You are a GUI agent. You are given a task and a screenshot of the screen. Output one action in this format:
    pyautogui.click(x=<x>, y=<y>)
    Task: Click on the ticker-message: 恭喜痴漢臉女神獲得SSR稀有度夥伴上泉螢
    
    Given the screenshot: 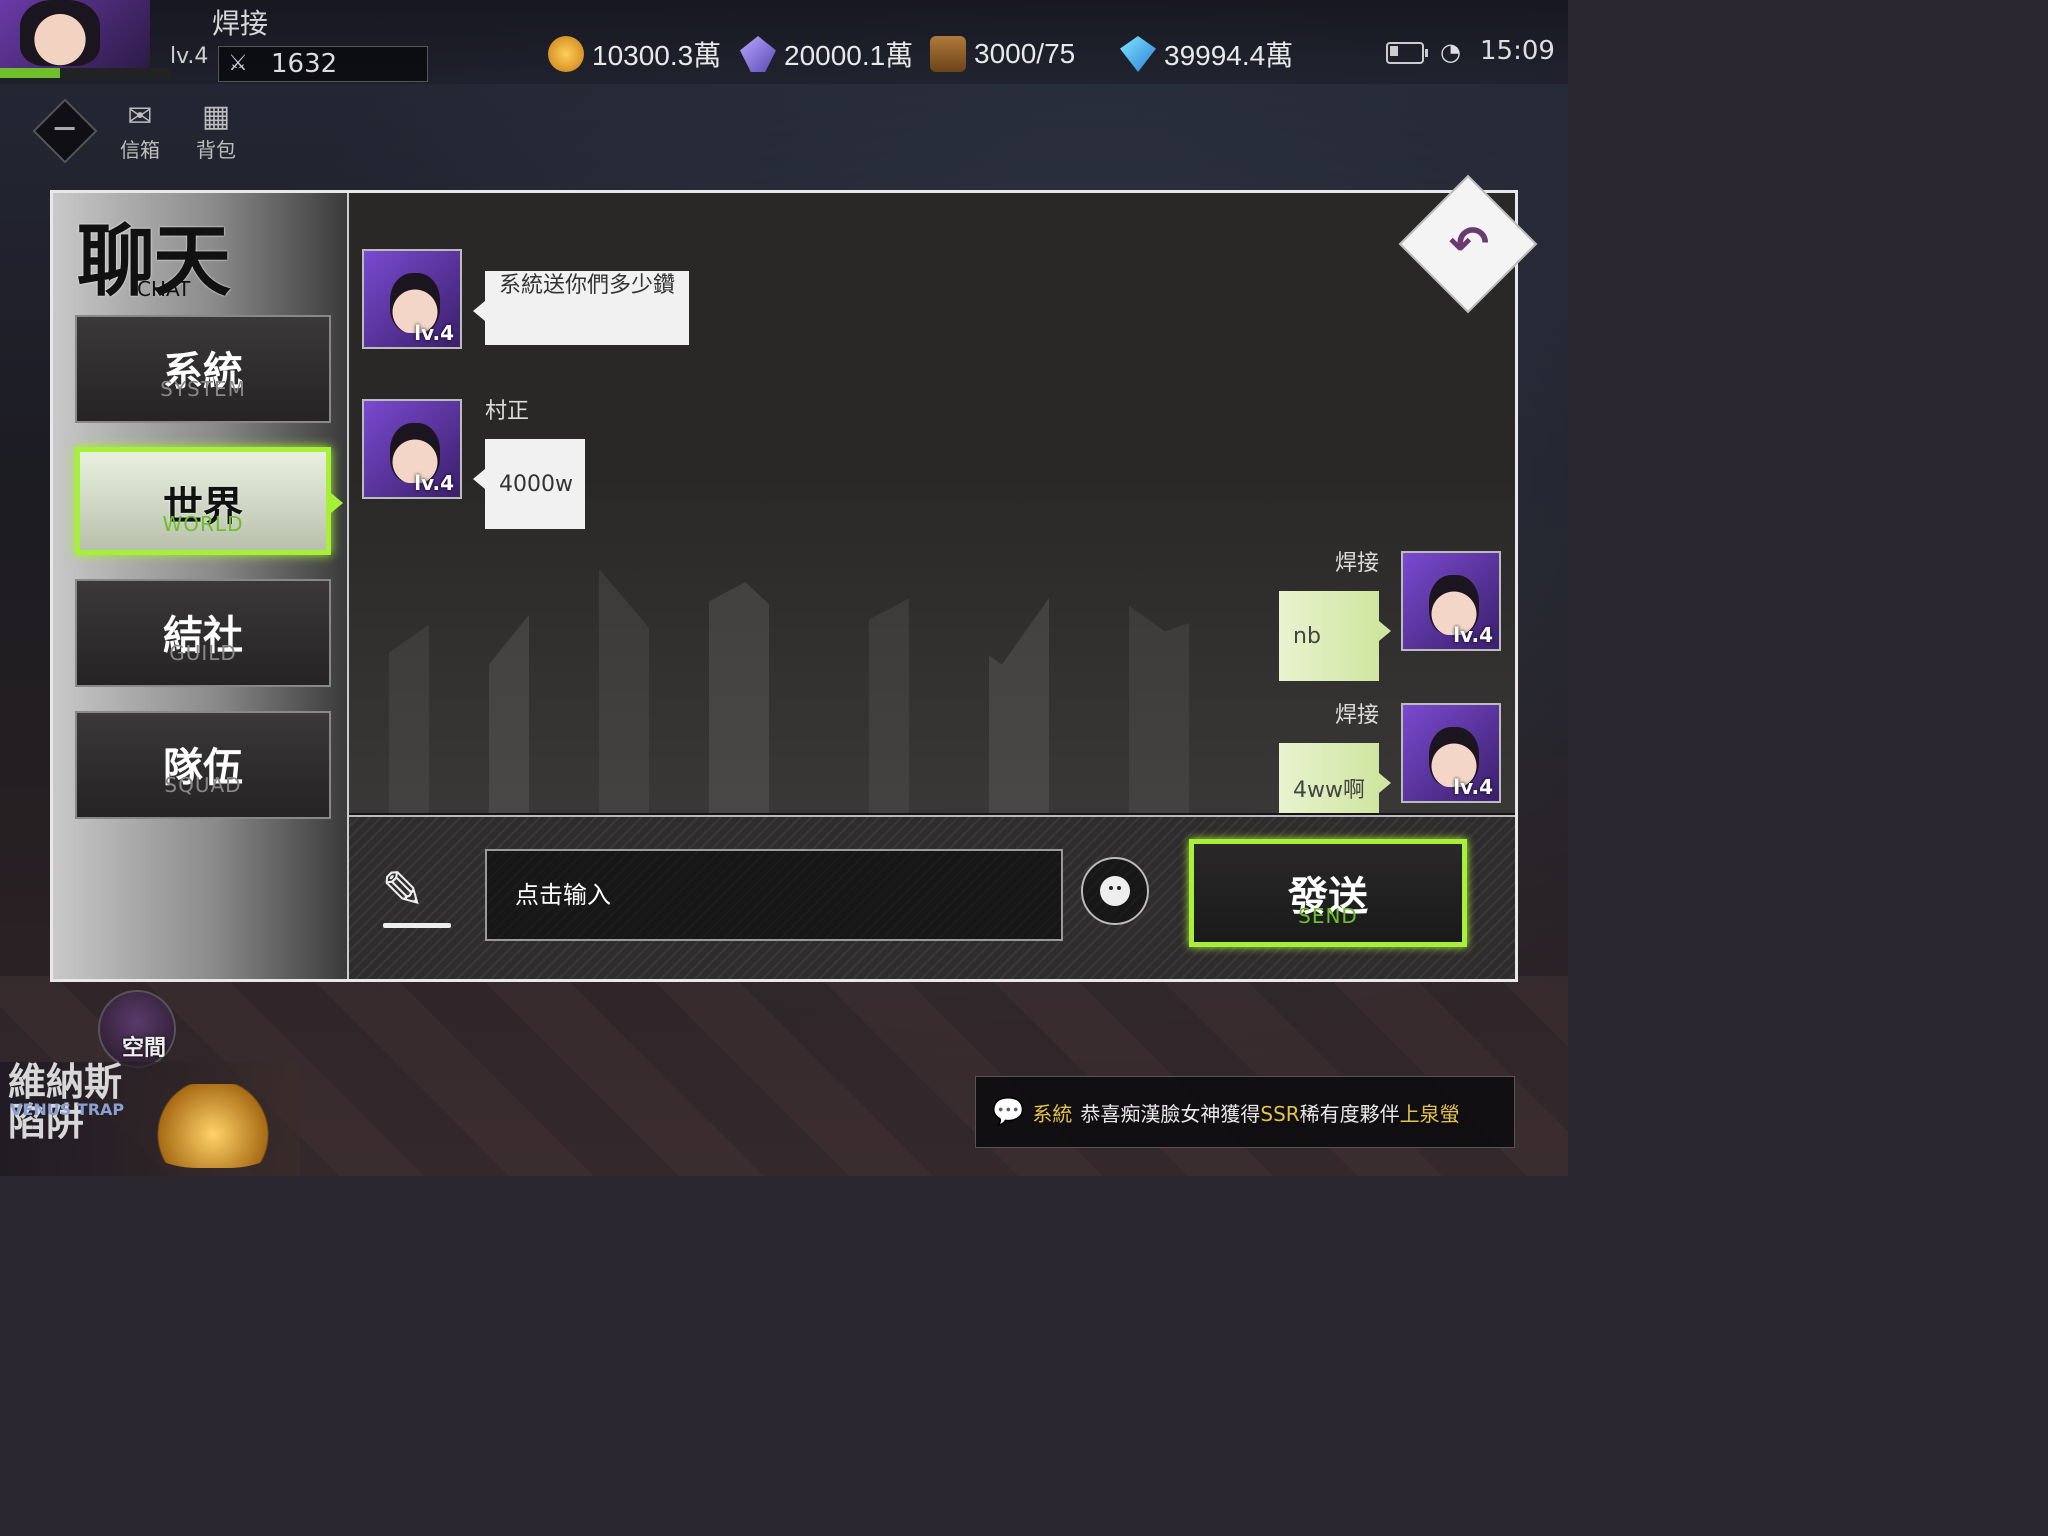 What is the action you would take?
    pyautogui.click(x=1269, y=1112)
    